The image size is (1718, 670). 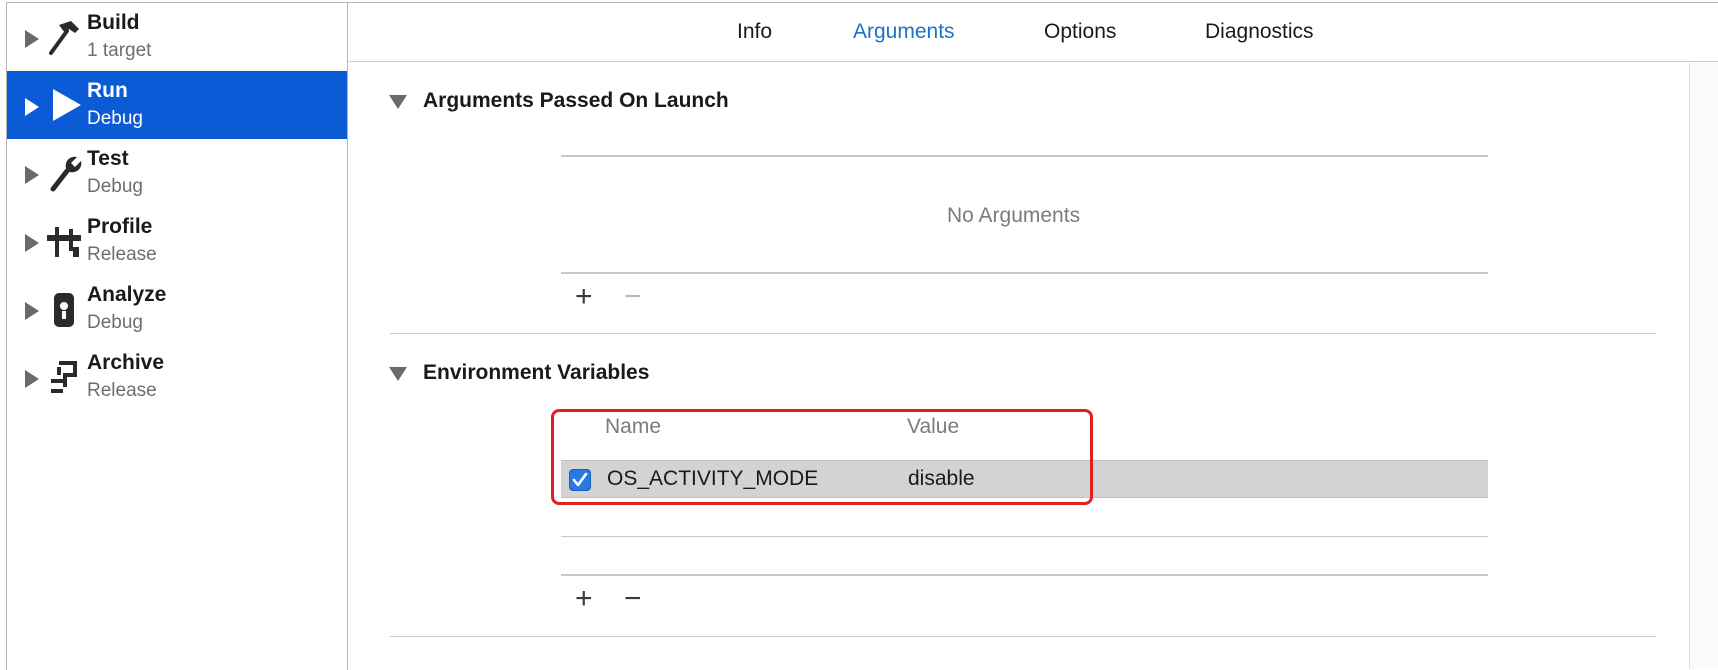 I want to click on sidebar-item-title: Test, so click(x=108, y=158).